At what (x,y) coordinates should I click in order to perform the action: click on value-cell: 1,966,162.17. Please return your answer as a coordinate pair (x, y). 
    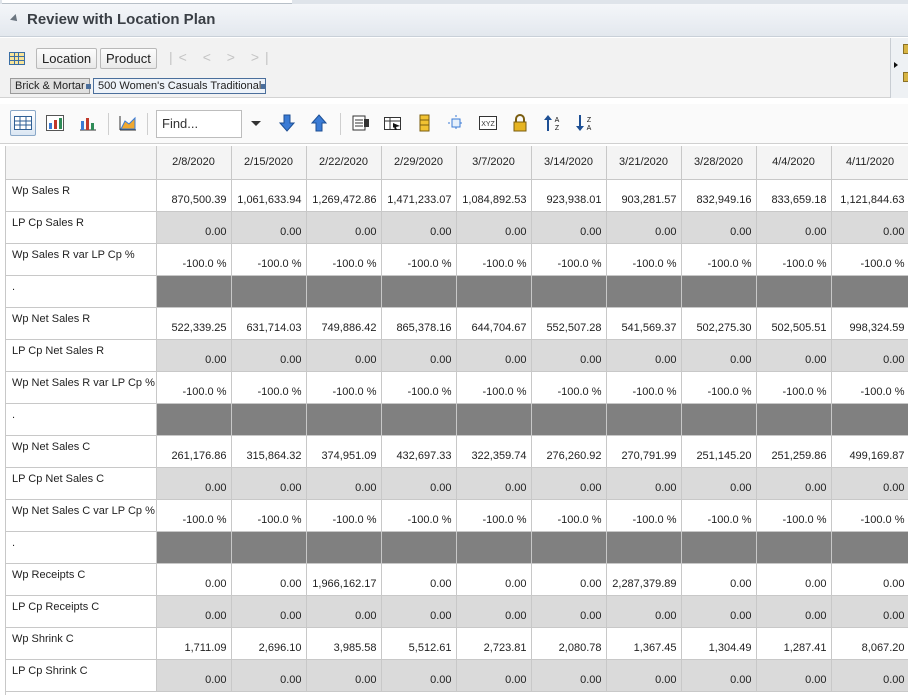
    Looking at the image, I should click on (344, 579).